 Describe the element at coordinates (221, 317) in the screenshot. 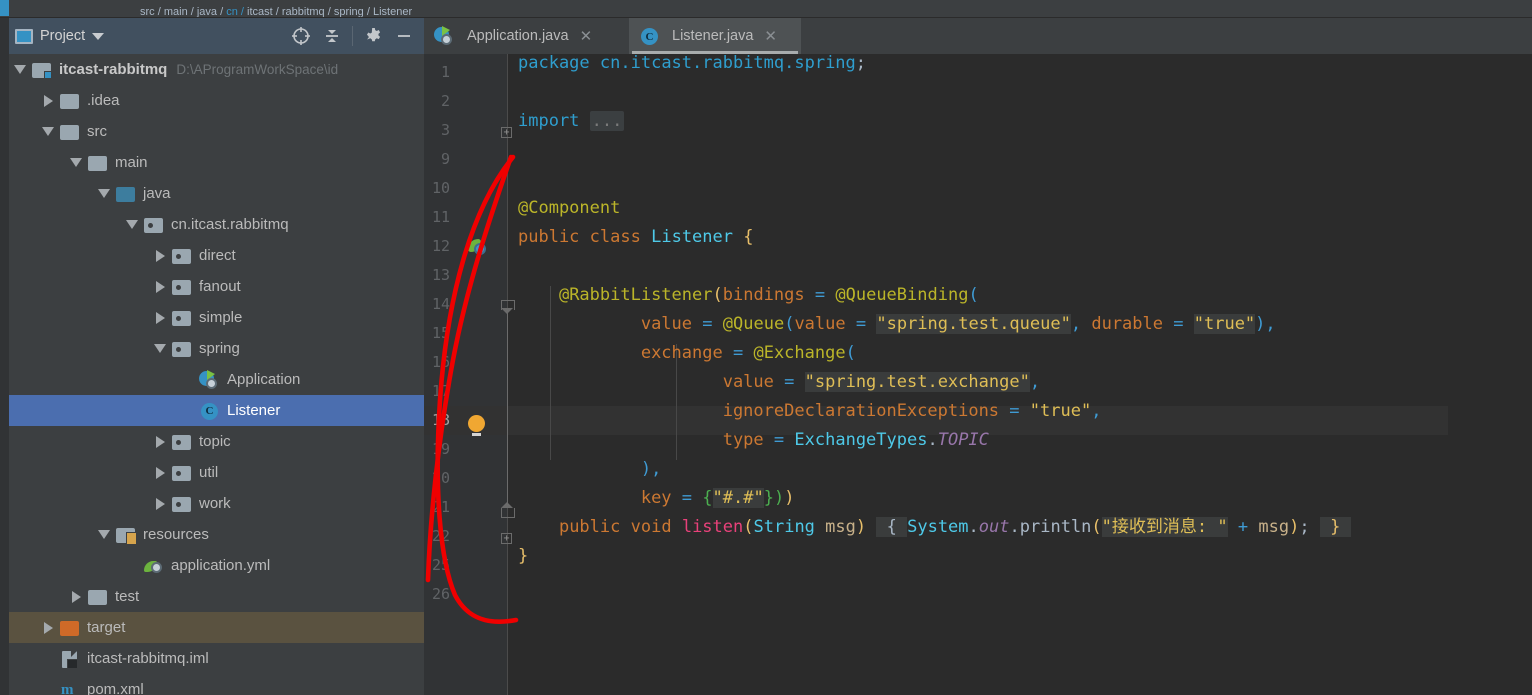

I see `tree-item-label: simple` at that location.